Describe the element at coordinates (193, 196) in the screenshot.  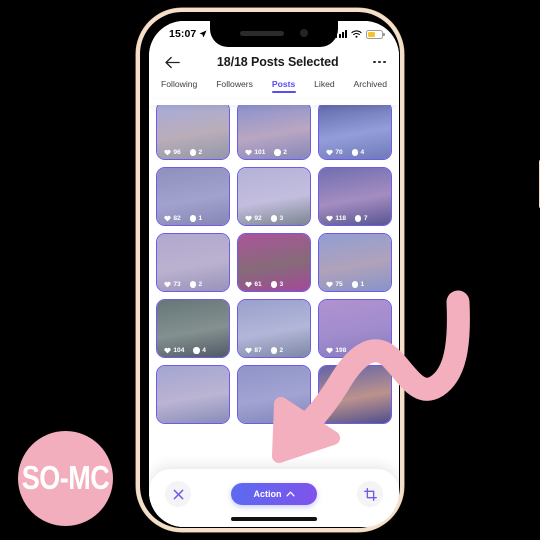
I see `post-tile: 82 1` at that location.